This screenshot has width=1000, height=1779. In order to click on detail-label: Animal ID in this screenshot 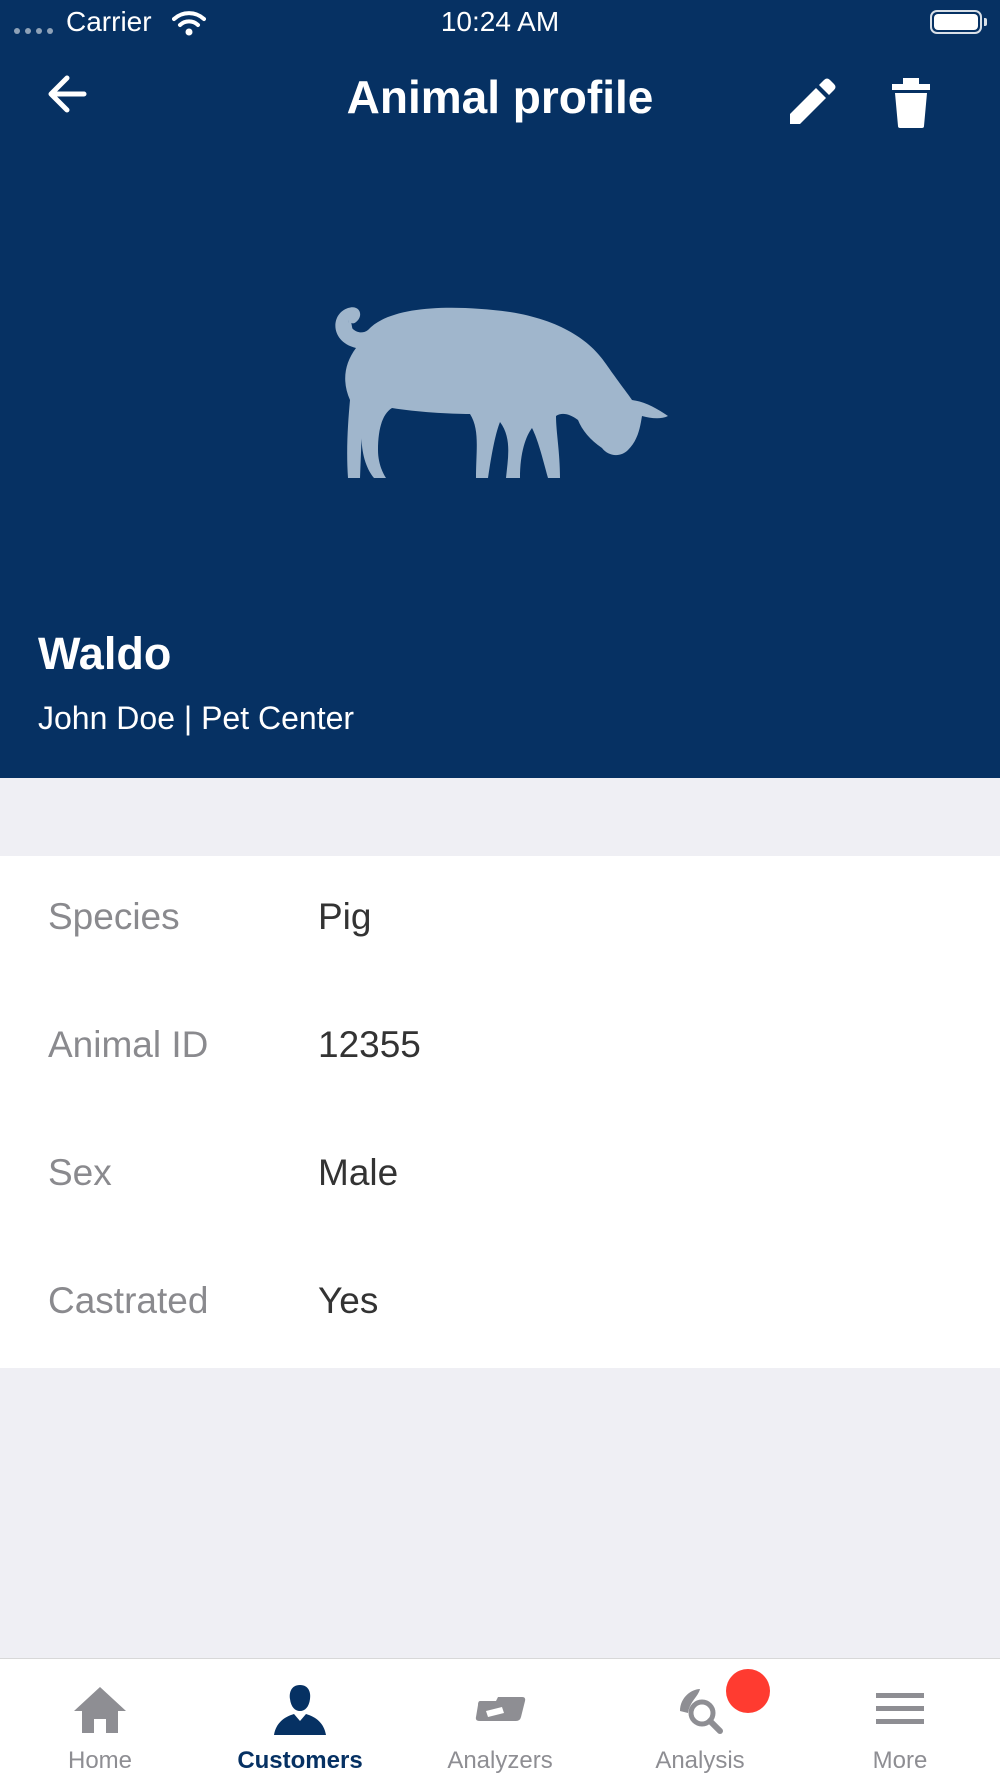, I will do `click(128, 1044)`.